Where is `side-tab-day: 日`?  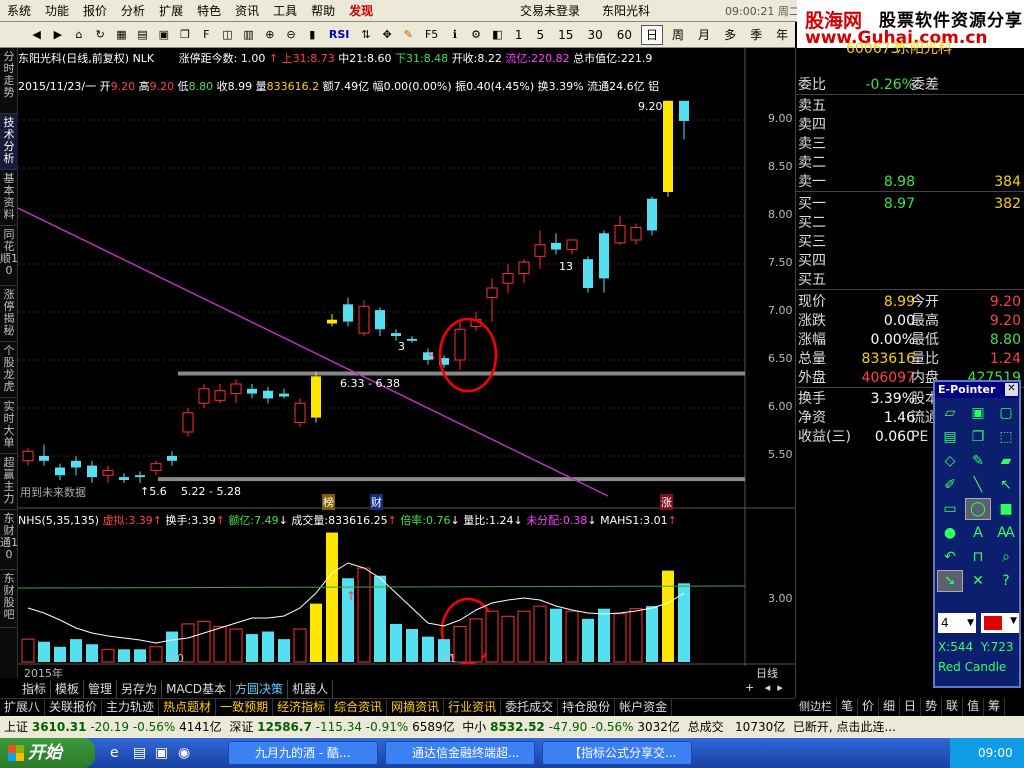
side-tab-day: 日 is located at coordinates (911, 707).